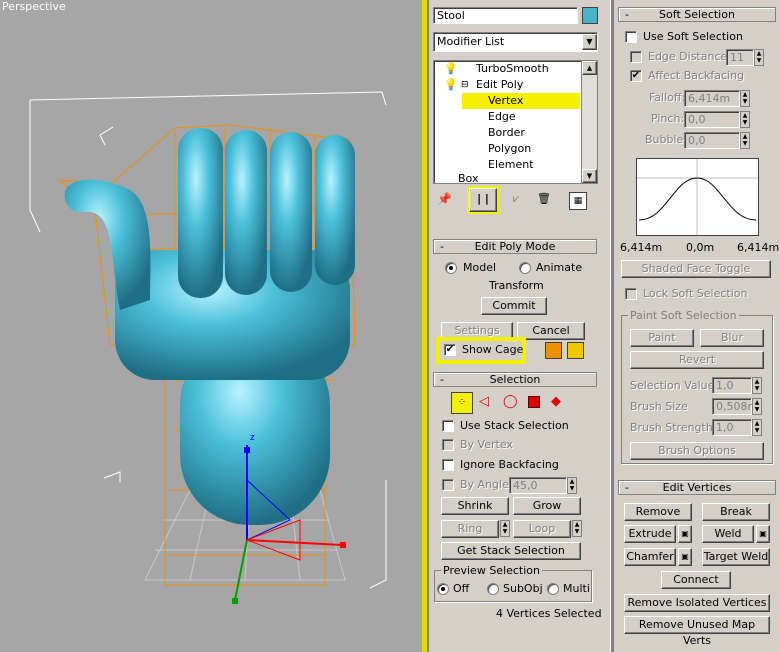  What do you see at coordinates (650, 534) in the screenshot?
I see `extrude-button: Extrude` at bounding box center [650, 534].